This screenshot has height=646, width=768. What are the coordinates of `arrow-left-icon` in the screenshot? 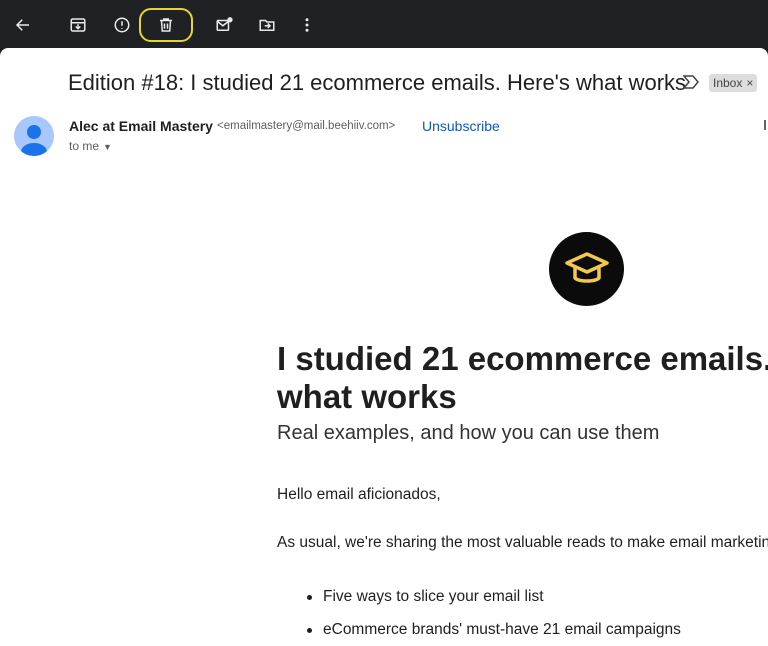 It's located at (23, 25).